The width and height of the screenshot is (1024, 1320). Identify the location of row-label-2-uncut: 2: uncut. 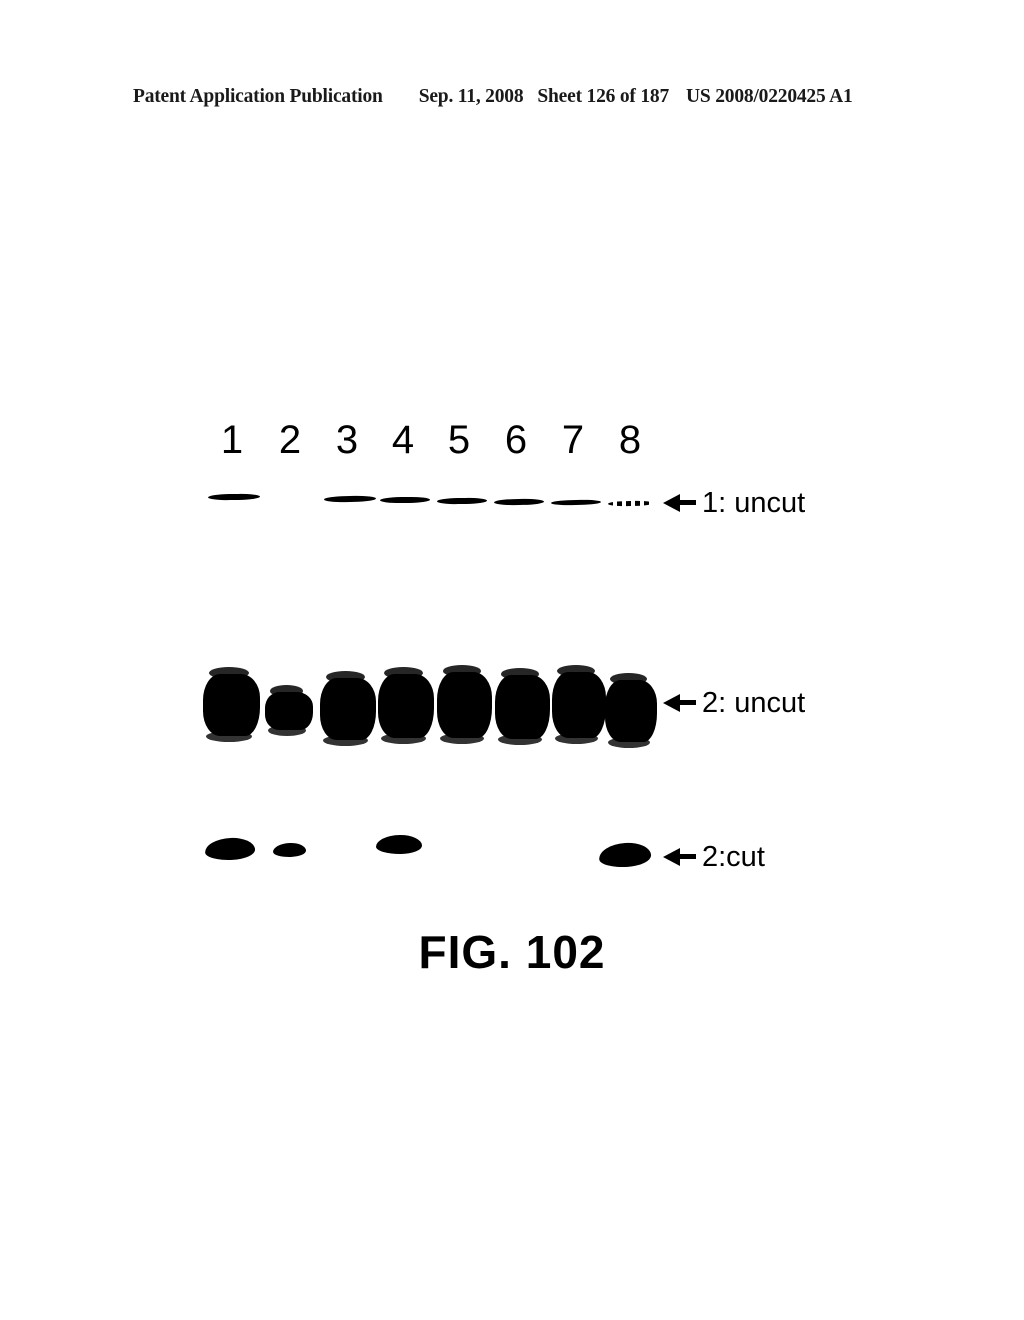
(734, 703).